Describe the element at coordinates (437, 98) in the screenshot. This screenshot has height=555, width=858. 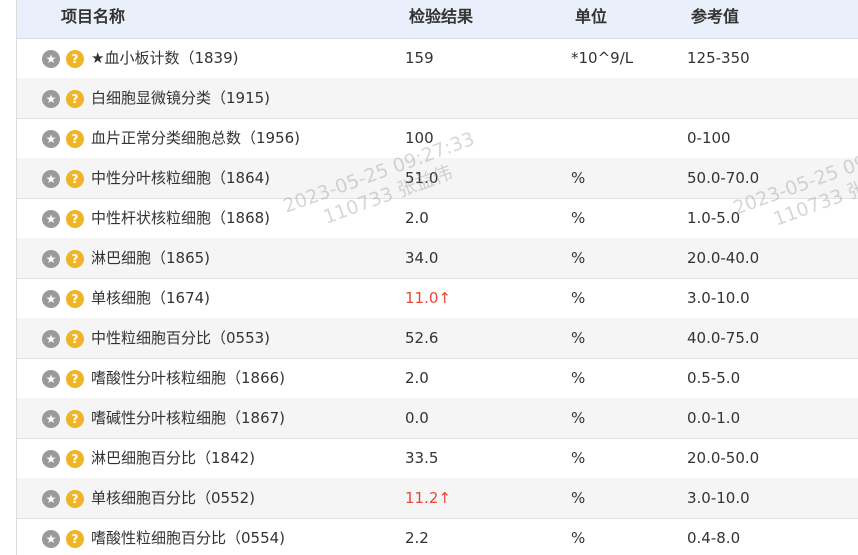
I see `table-row: ★? 白细胞显微镜分类（1915)` at that location.